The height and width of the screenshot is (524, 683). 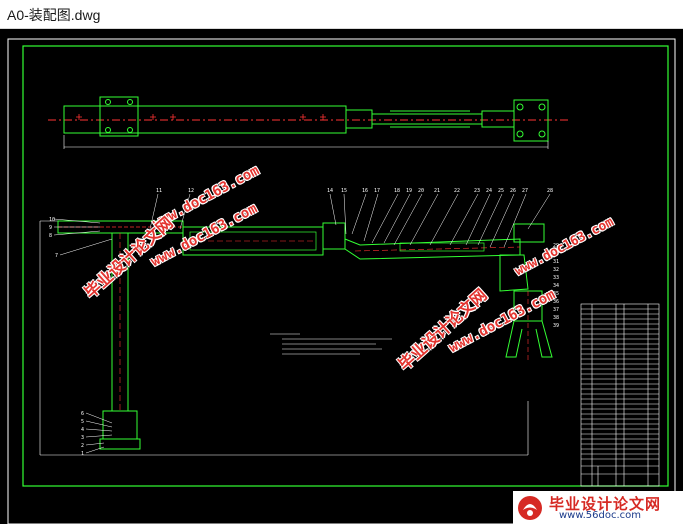 I want to click on balloon-label: 34, so click(x=556, y=286).